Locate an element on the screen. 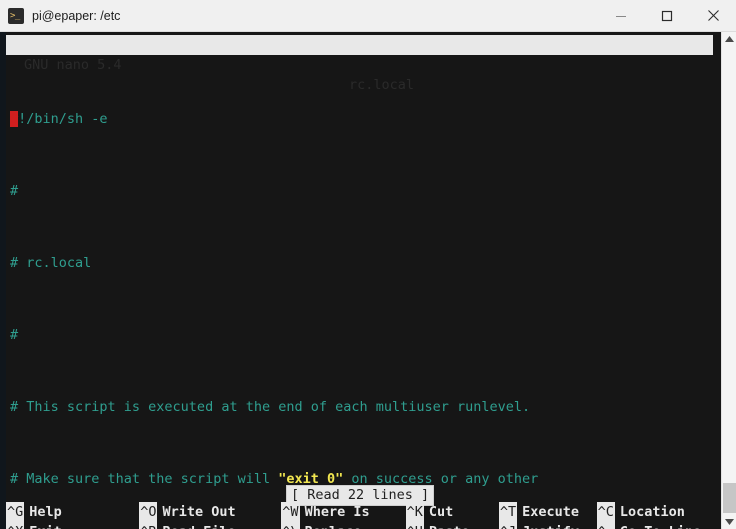  line-1-text: !/bin/sh -e is located at coordinates (63, 119).